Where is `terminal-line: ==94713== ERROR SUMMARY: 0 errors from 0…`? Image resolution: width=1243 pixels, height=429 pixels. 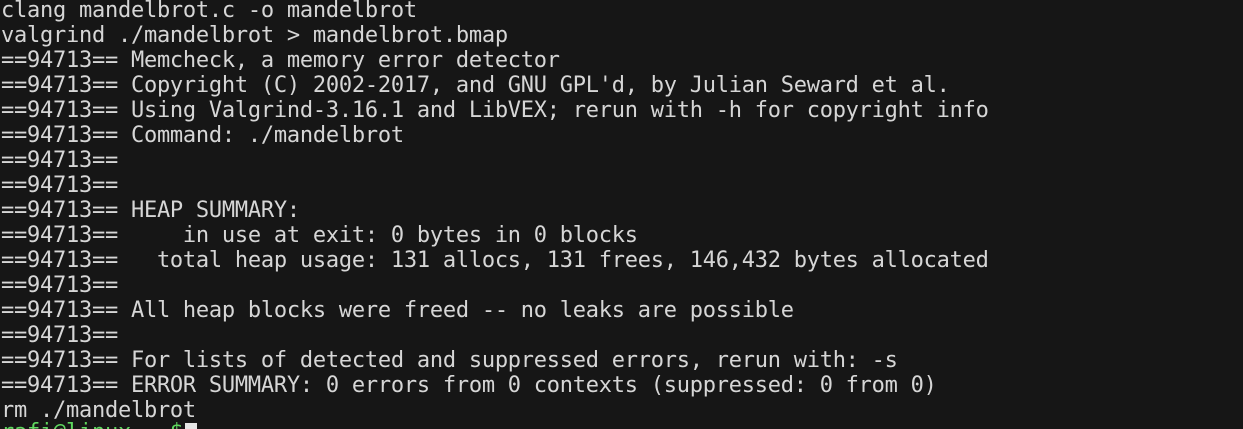
terminal-line: ==94713== ERROR SUMMARY: 0 errors from 0… is located at coordinates (469, 385).